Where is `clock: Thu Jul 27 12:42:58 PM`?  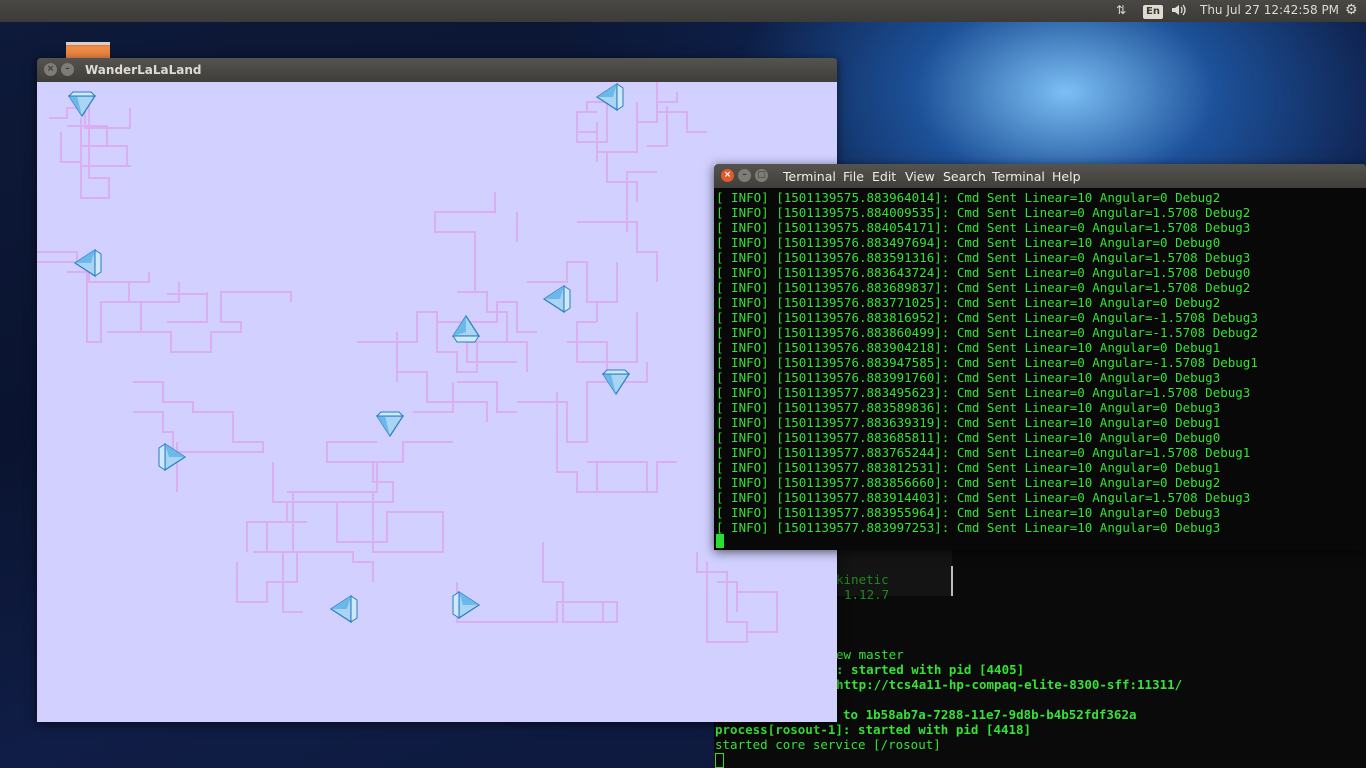 clock: Thu Jul 27 12:42:58 PM is located at coordinates (1269, 10).